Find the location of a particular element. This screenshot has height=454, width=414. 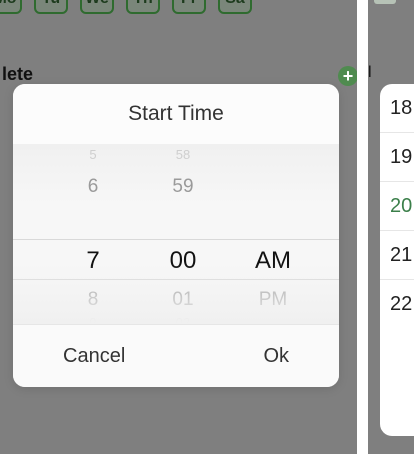

day-tab-th: Th is located at coordinates (143, 7).